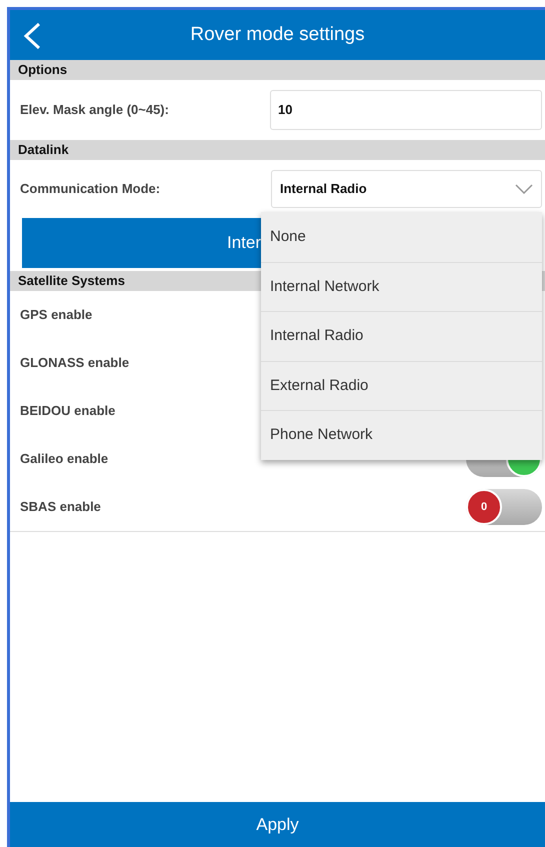  I want to click on field-label: Elev. Mask angle (0~45):, so click(95, 110).